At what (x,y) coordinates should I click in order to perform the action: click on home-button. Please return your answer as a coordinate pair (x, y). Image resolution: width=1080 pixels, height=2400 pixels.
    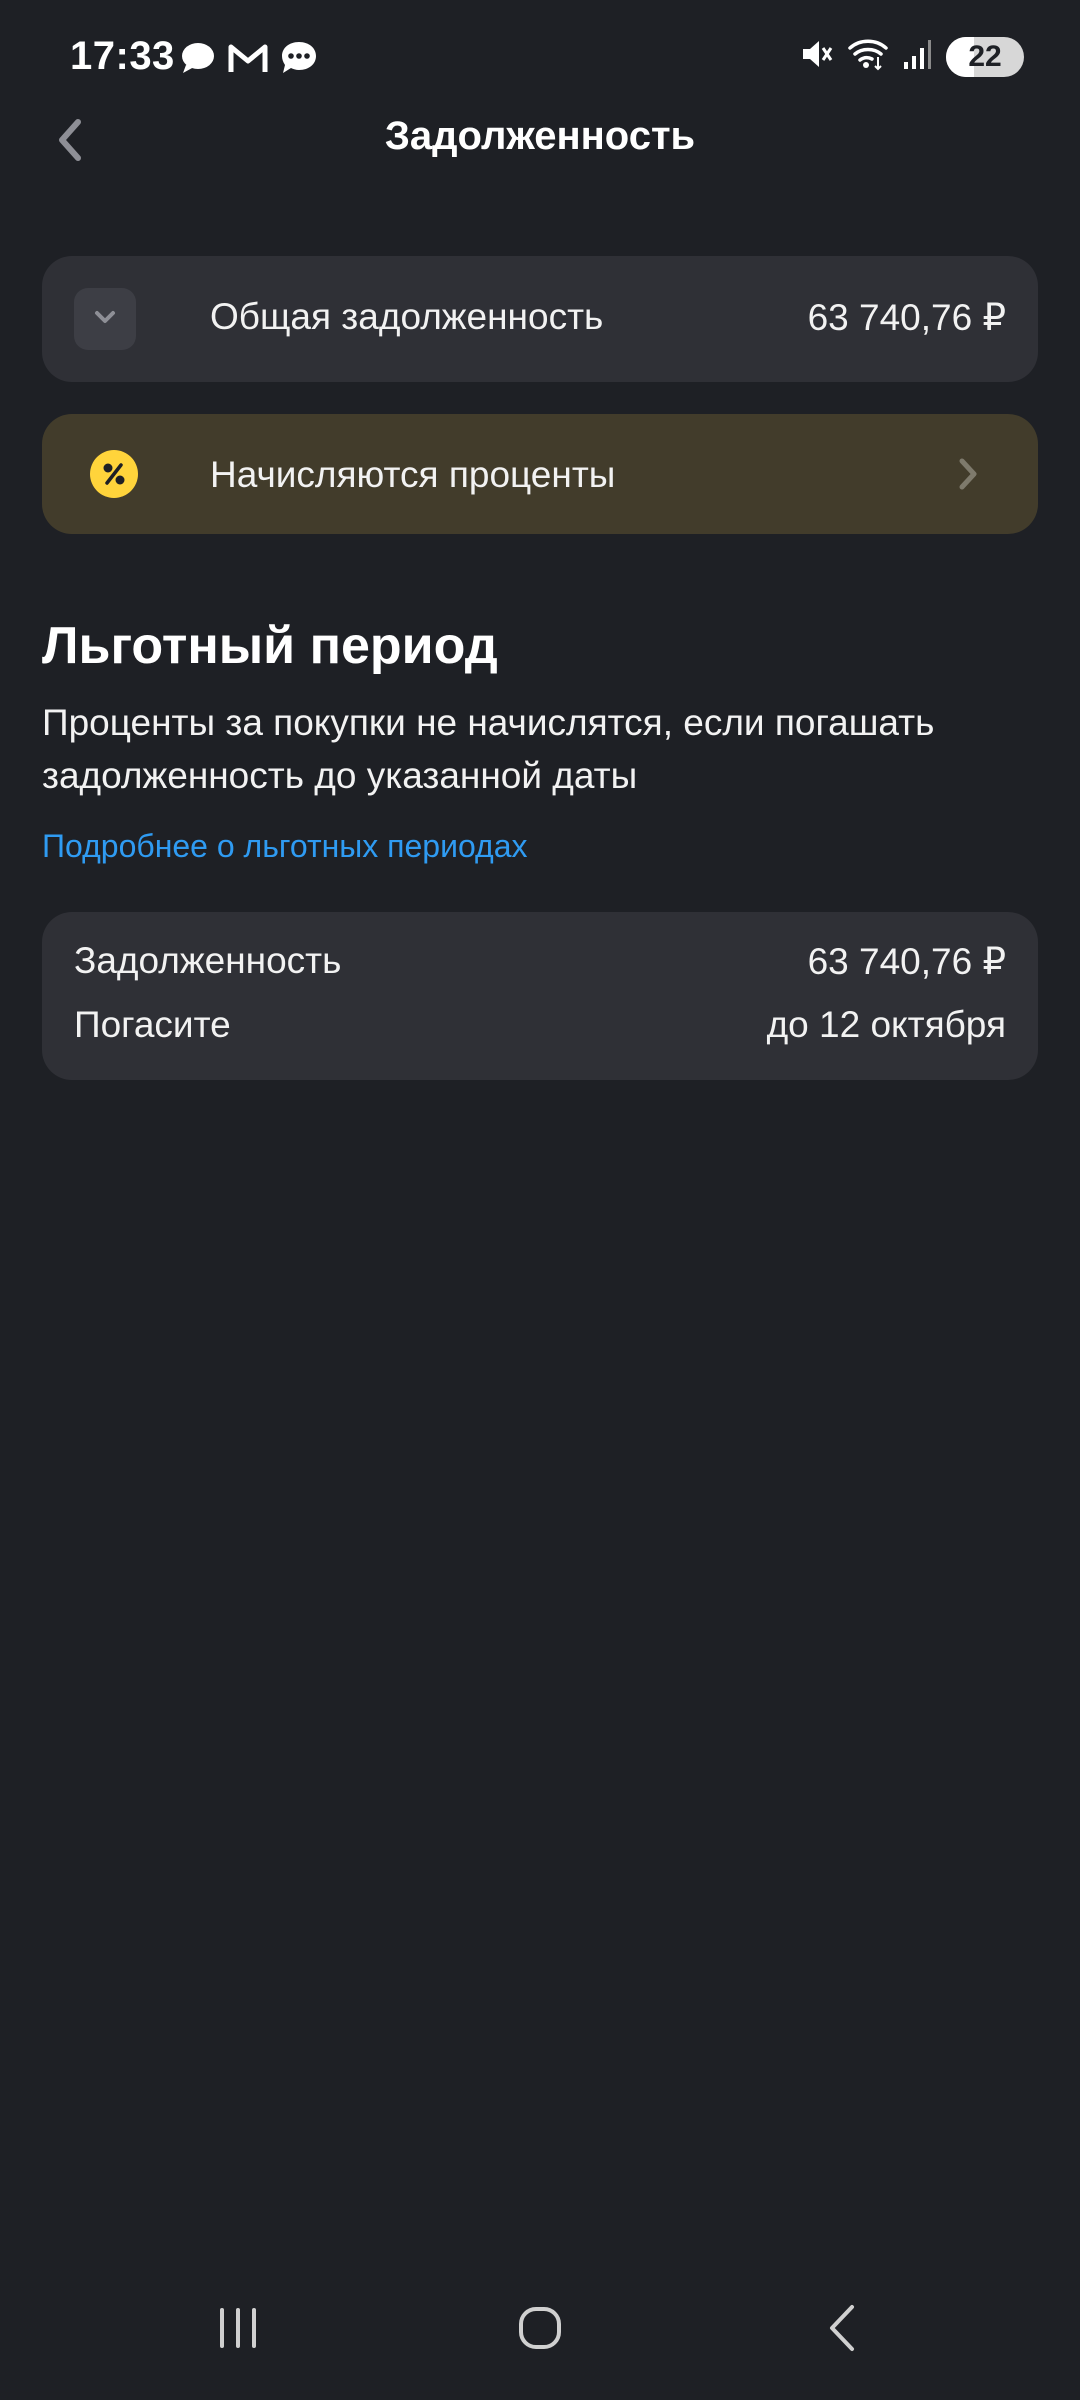
    Looking at the image, I should click on (540, 2330).